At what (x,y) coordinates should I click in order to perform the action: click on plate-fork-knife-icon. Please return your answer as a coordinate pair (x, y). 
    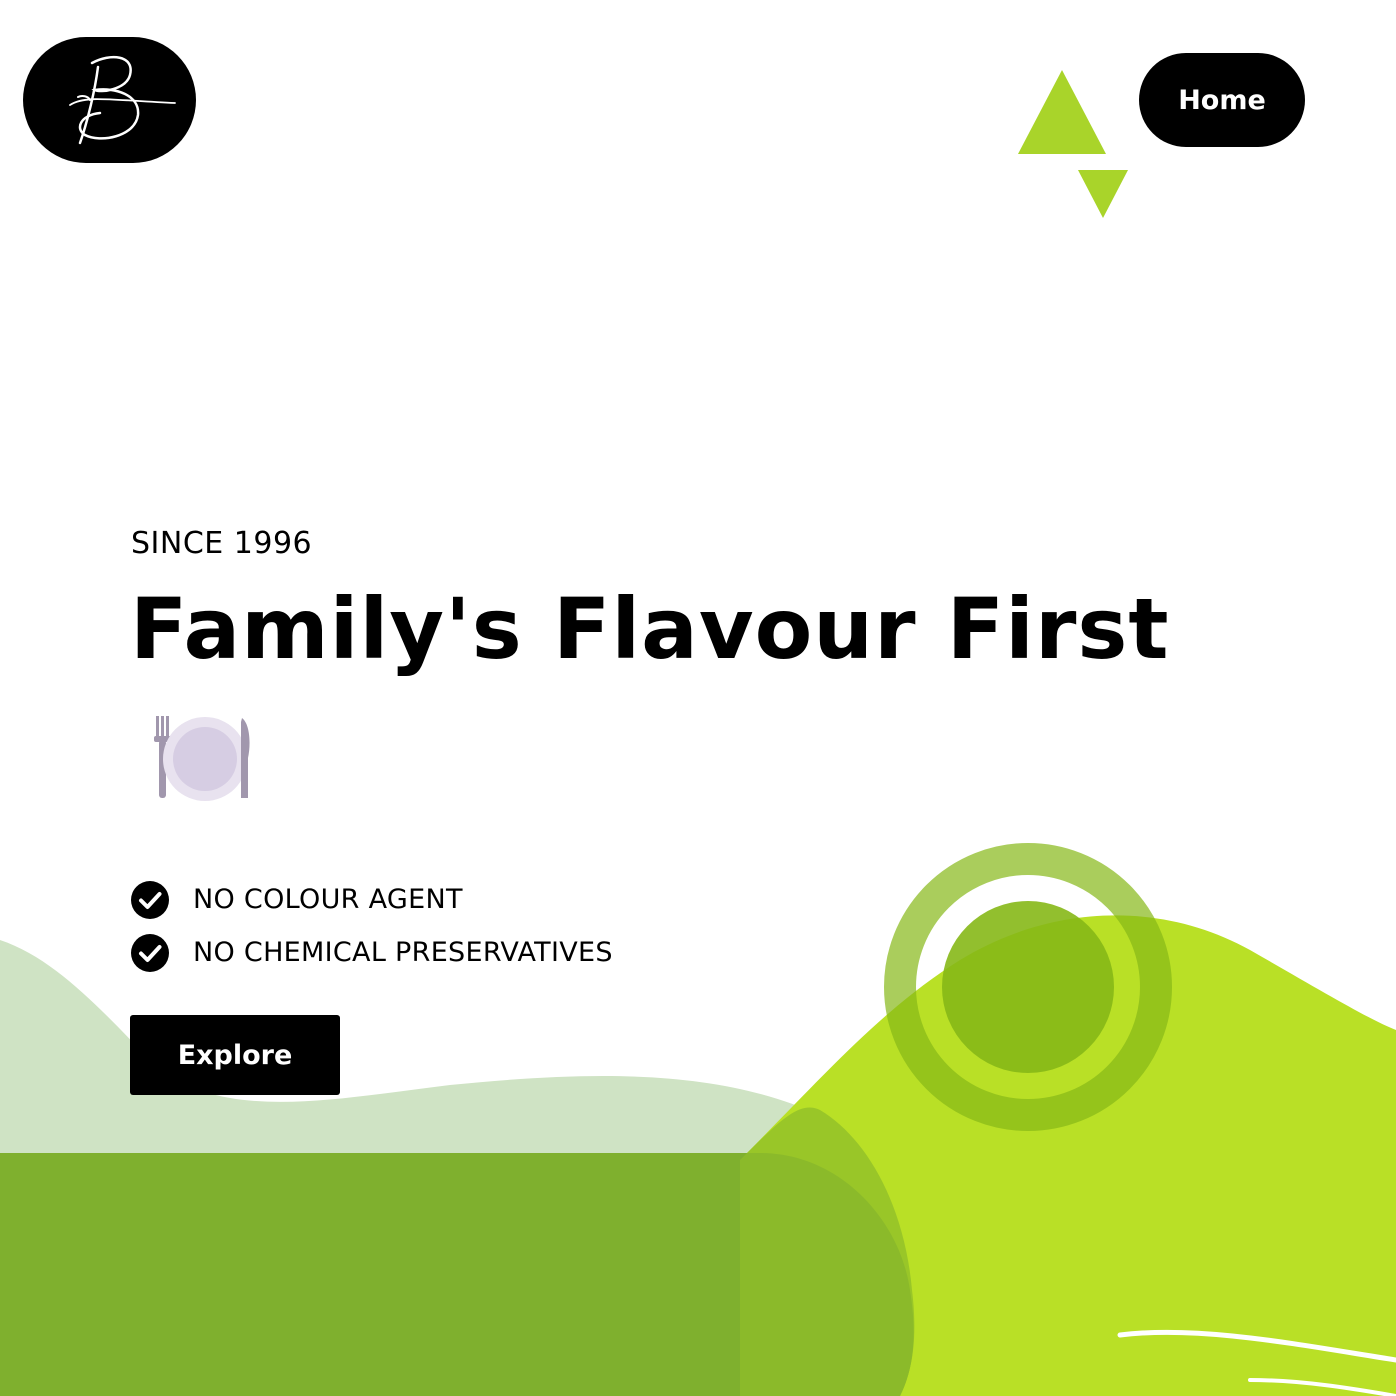
    Looking at the image, I should click on (202, 758).